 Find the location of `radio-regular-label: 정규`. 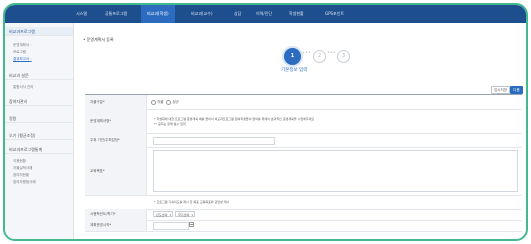

radio-regular-label: 정규 is located at coordinates (175, 101).